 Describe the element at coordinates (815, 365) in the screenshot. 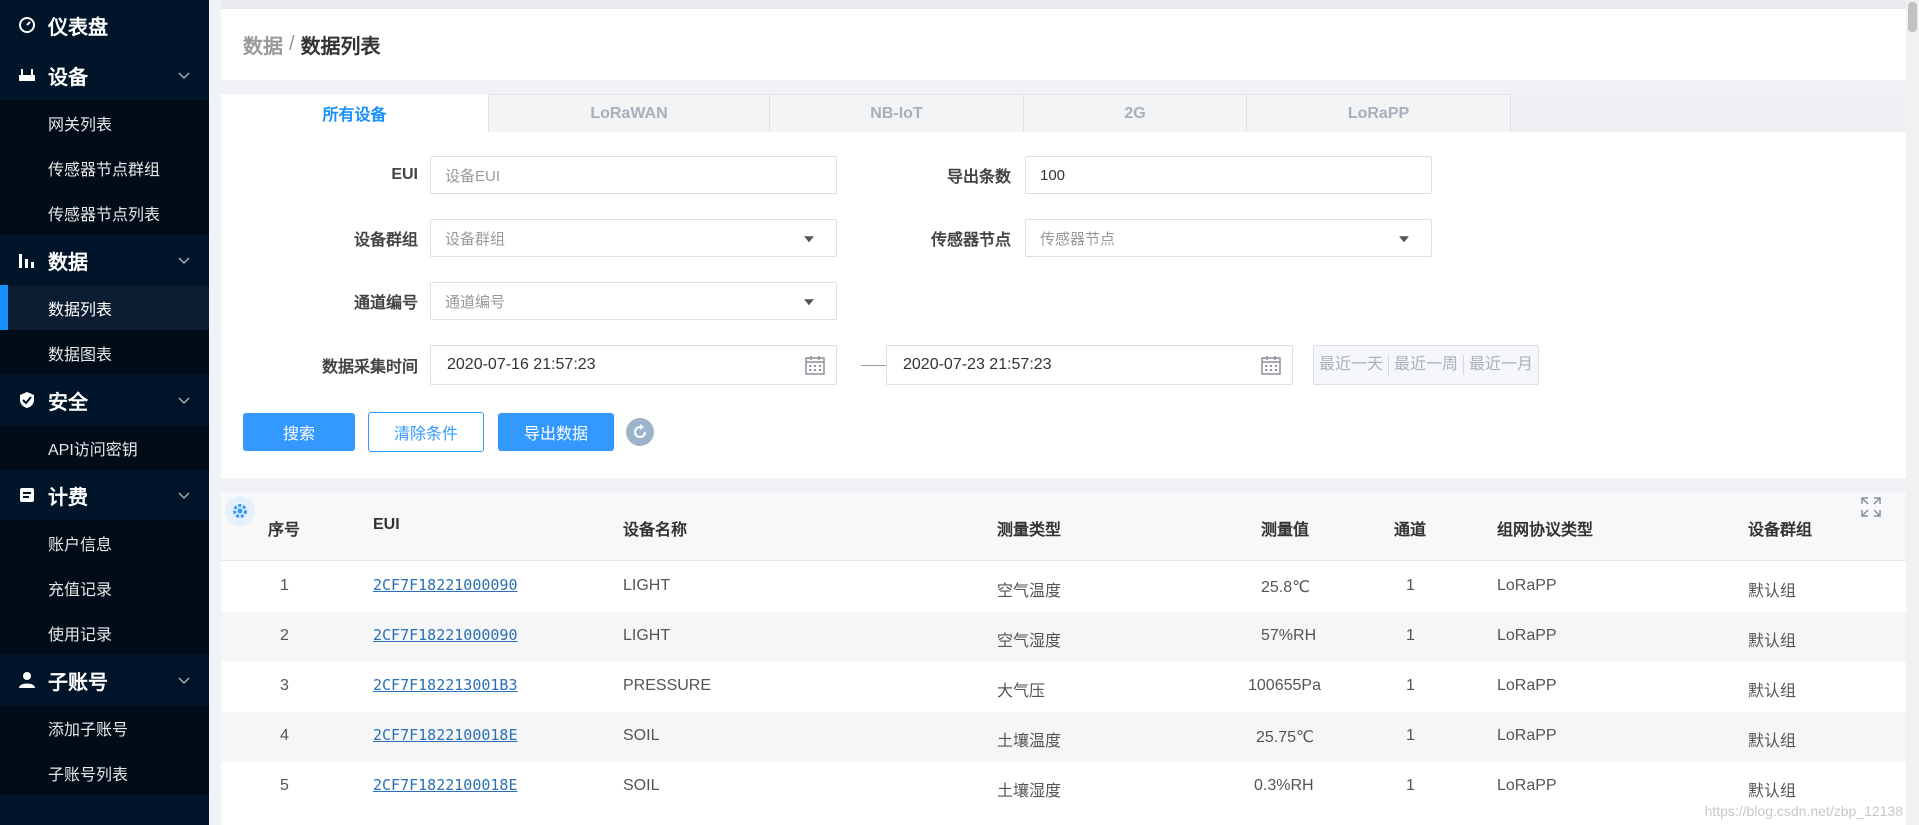

I see `calendar-icon` at that location.